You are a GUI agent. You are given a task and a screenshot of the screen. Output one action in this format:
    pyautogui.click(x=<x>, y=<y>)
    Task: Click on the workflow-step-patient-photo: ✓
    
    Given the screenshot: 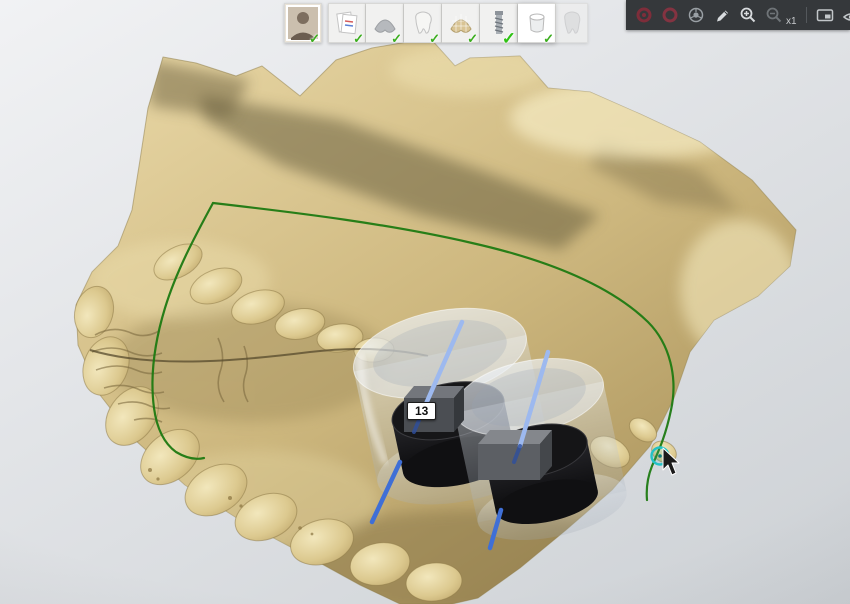 What is the action you would take?
    pyautogui.click(x=303, y=24)
    